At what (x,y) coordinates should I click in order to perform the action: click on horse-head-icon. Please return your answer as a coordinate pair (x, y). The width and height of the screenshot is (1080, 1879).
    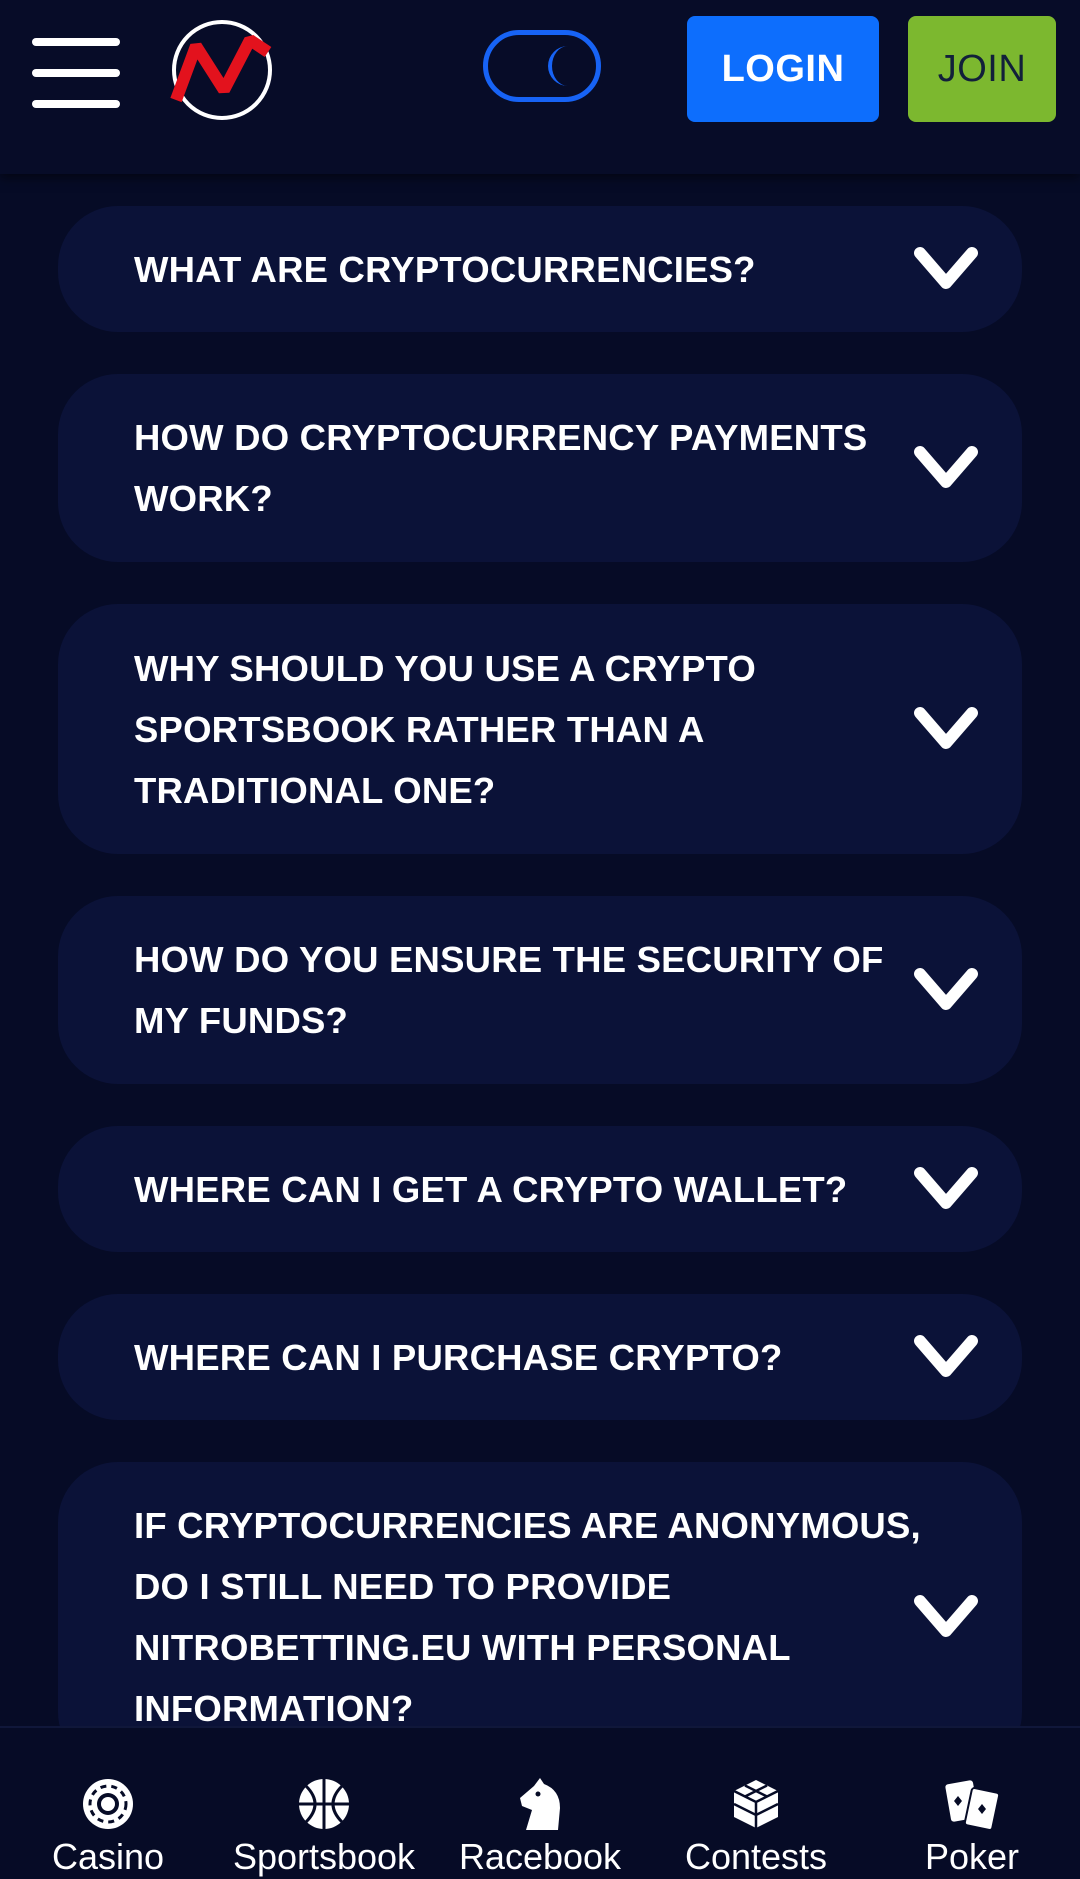
    Looking at the image, I should click on (540, 1804).